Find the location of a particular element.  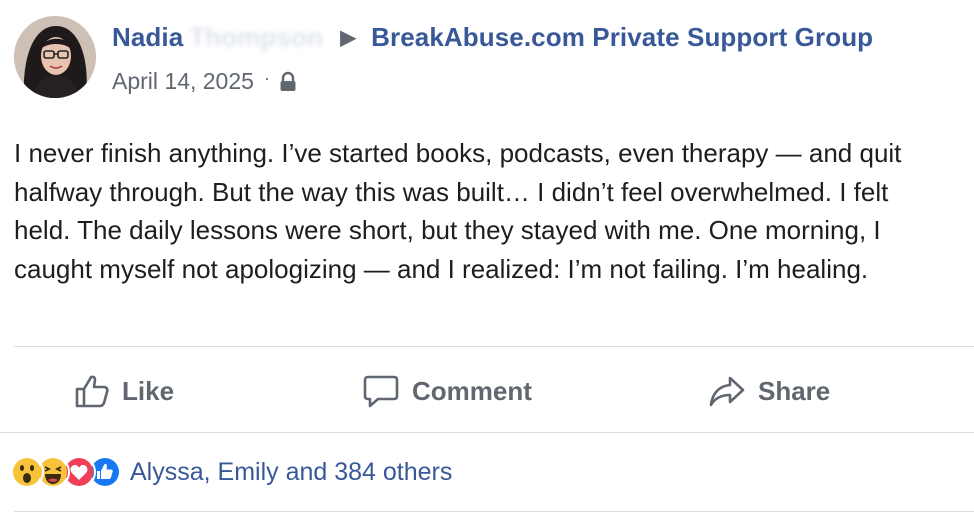

author-avatar is located at coordinates (55, 57).